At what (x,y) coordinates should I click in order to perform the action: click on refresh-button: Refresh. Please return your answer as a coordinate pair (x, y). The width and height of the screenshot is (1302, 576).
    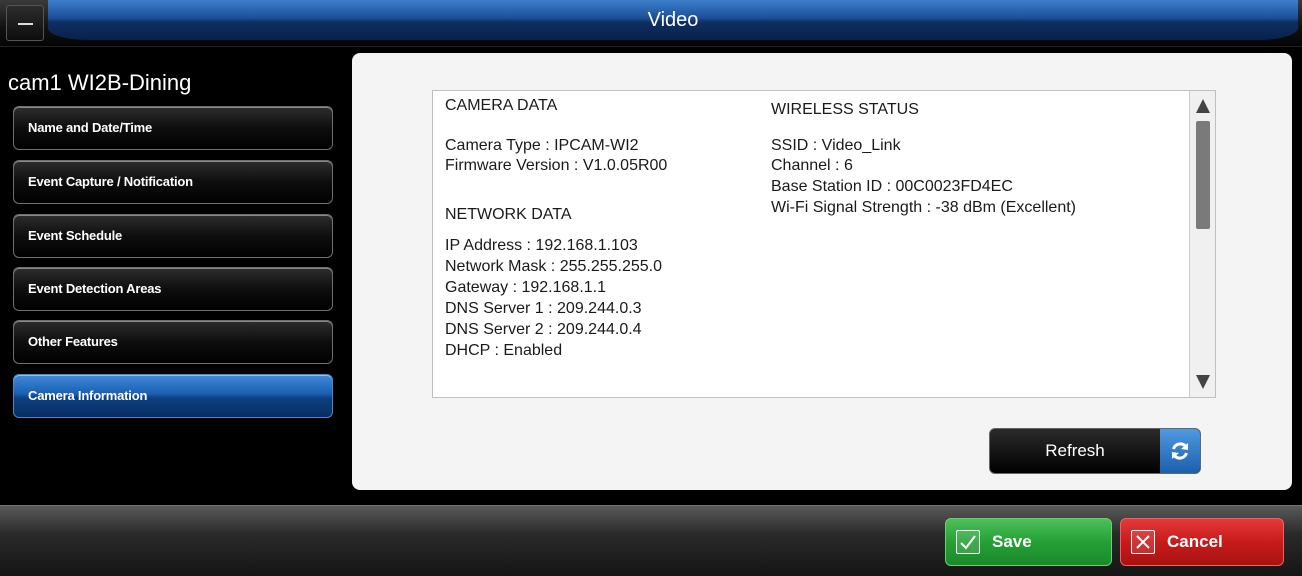
    Looking at the image, I should click on (1095, 451).